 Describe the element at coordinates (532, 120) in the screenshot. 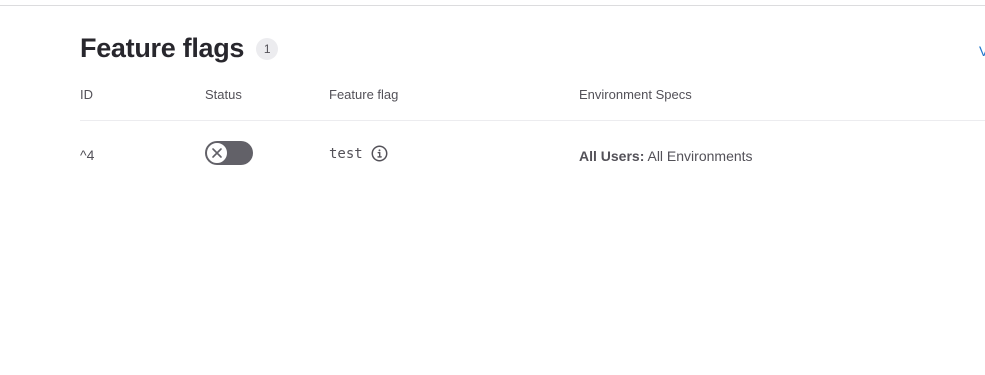

I see `header-divider` at that location.